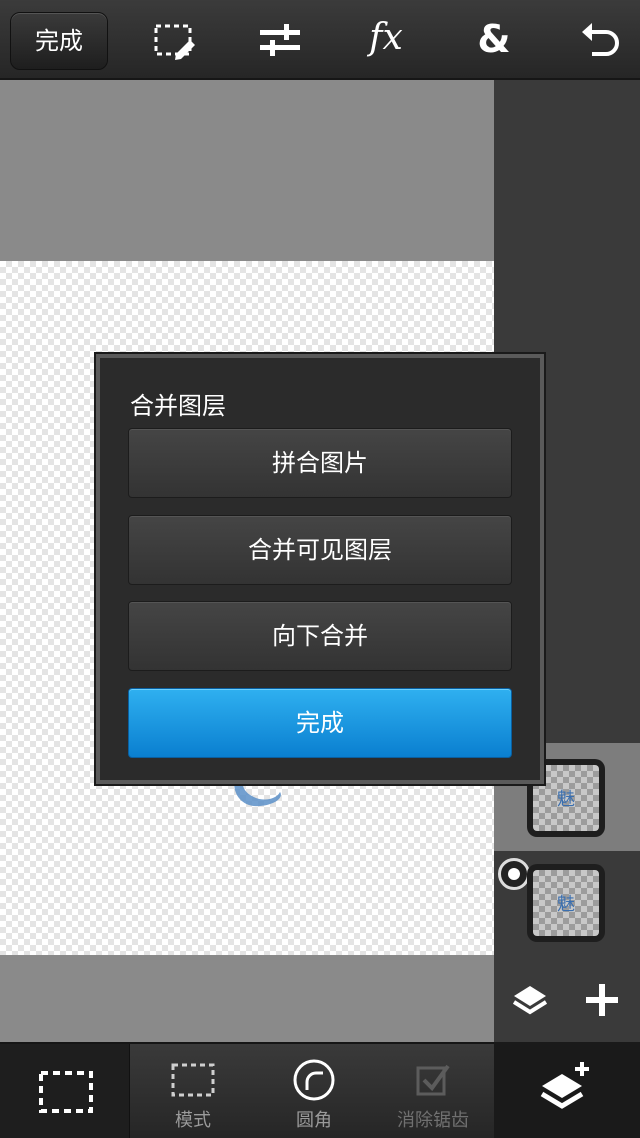 This screenshot has width=640, height=1138. What do you see at coordinates (314, 1120) in the screenshot?
I see `round-corner-label: 圆角` at bounding box center [314, 1120].